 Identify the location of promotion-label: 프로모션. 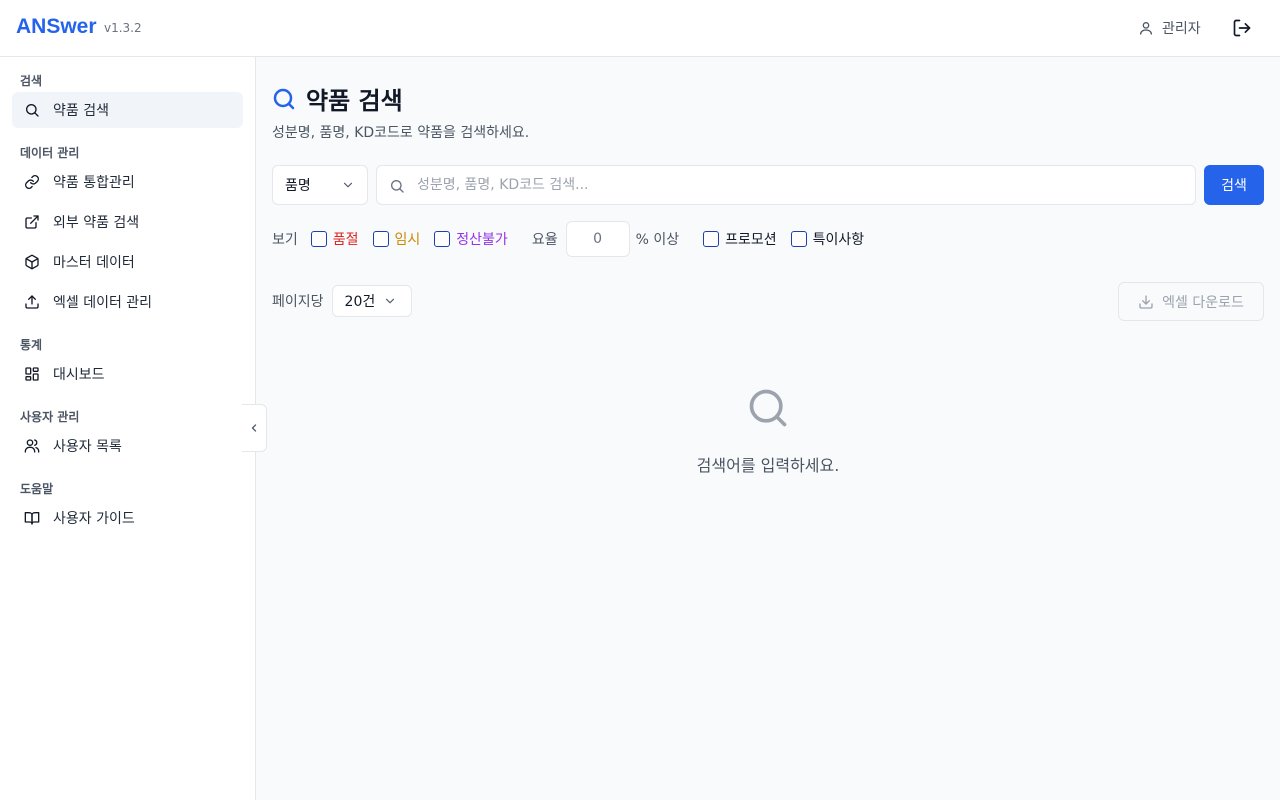
(751, 240).